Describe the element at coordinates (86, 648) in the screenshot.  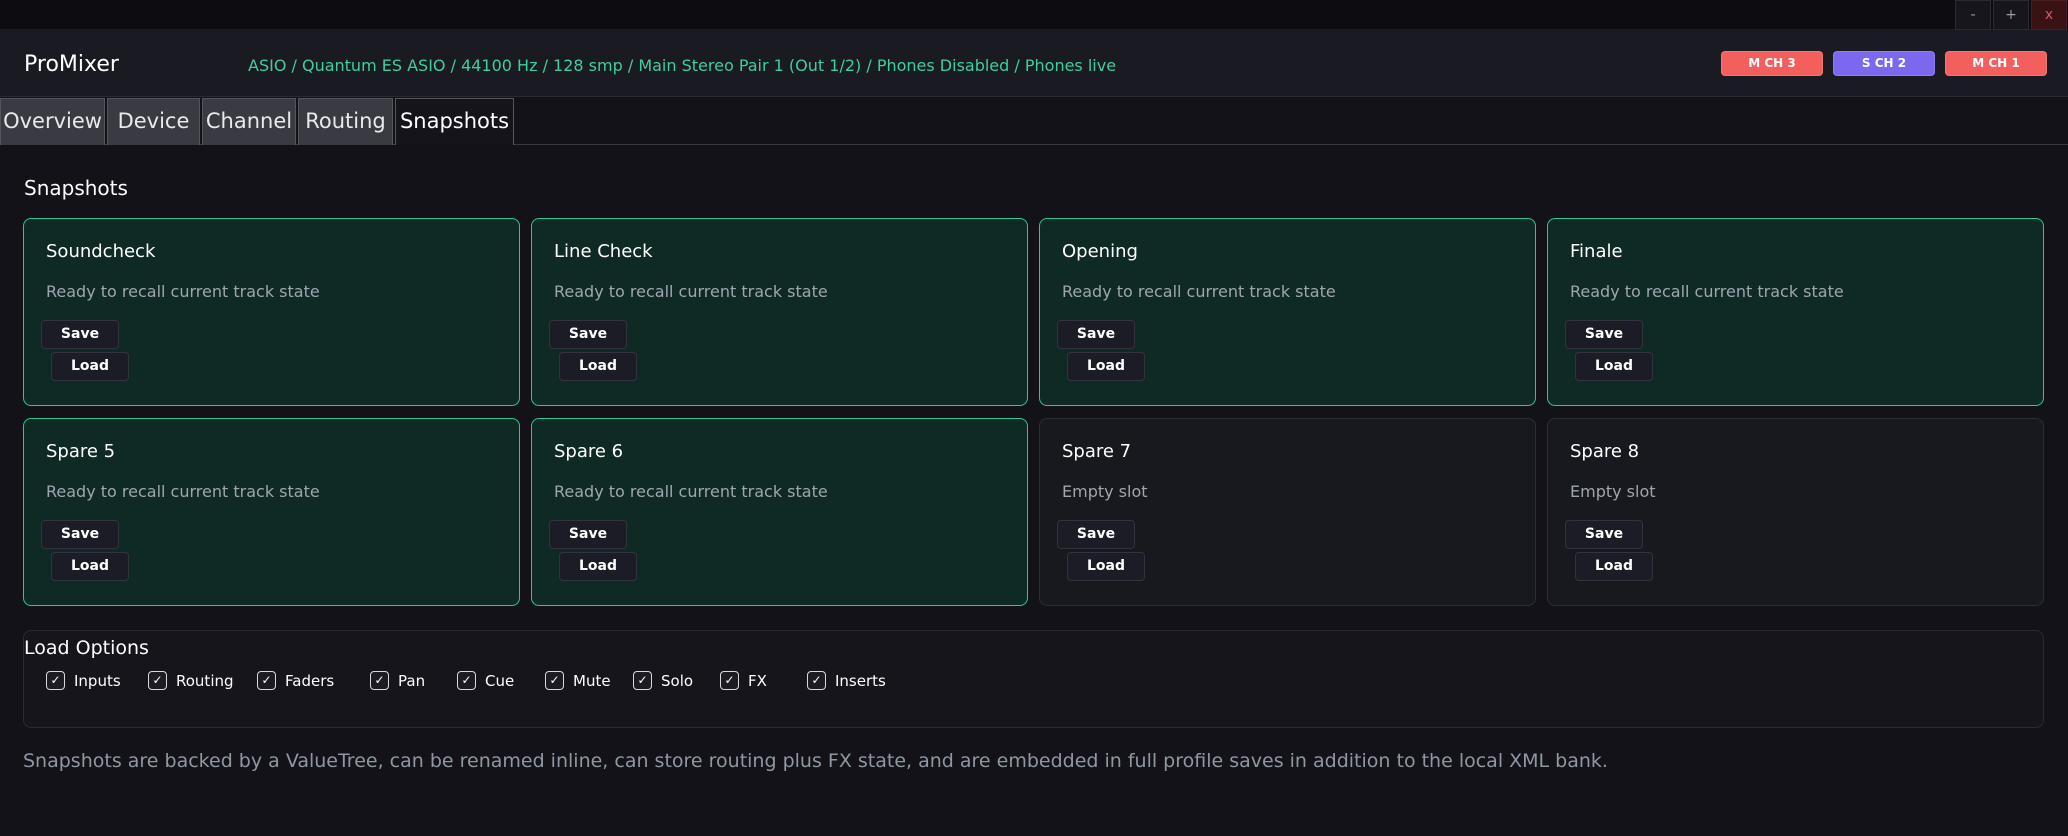
I see `load-options-title: Load Options` at that location.